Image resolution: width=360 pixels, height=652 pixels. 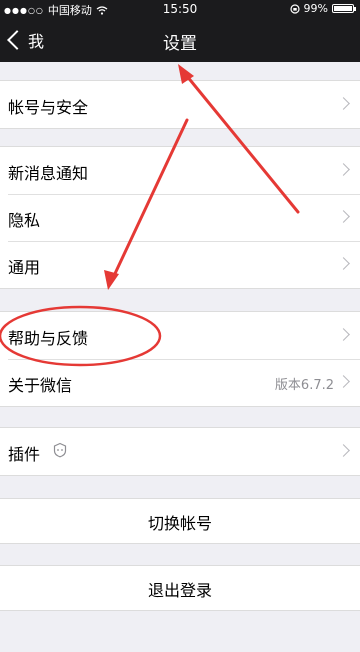 What do you see at coordinates (179, 523) in the screenshot?
I see `switch-account-label: 切换帐号` at bounding box center [179, 523].